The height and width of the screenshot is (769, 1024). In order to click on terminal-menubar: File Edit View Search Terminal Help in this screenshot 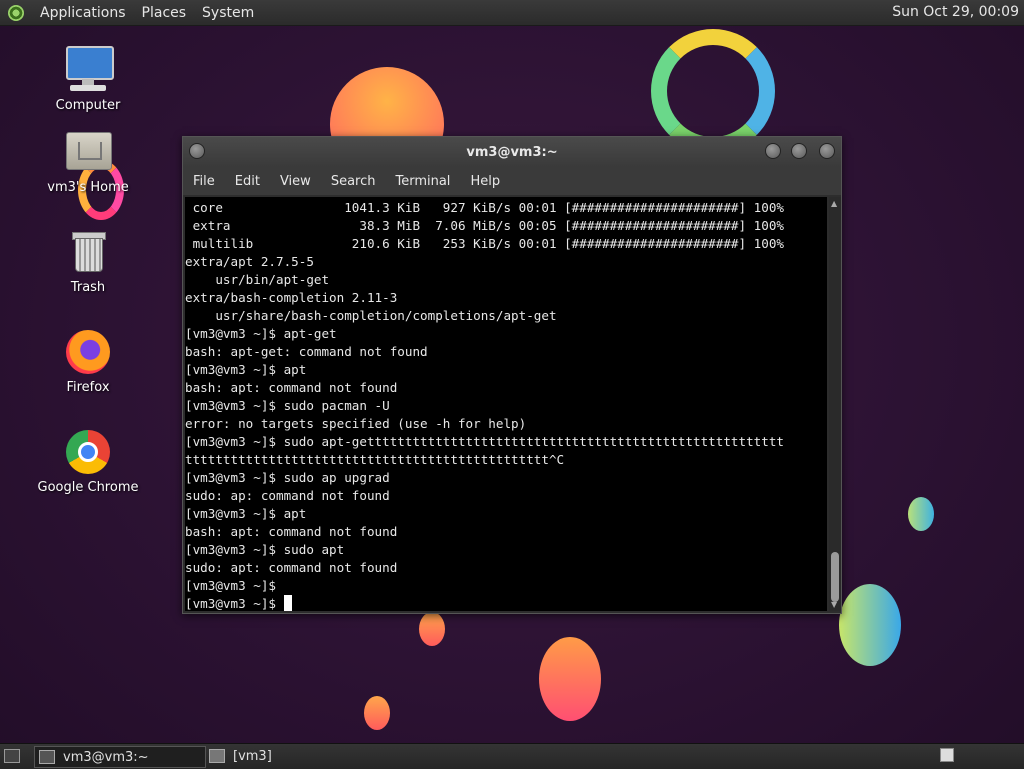, I will do `click(512, 181)`.